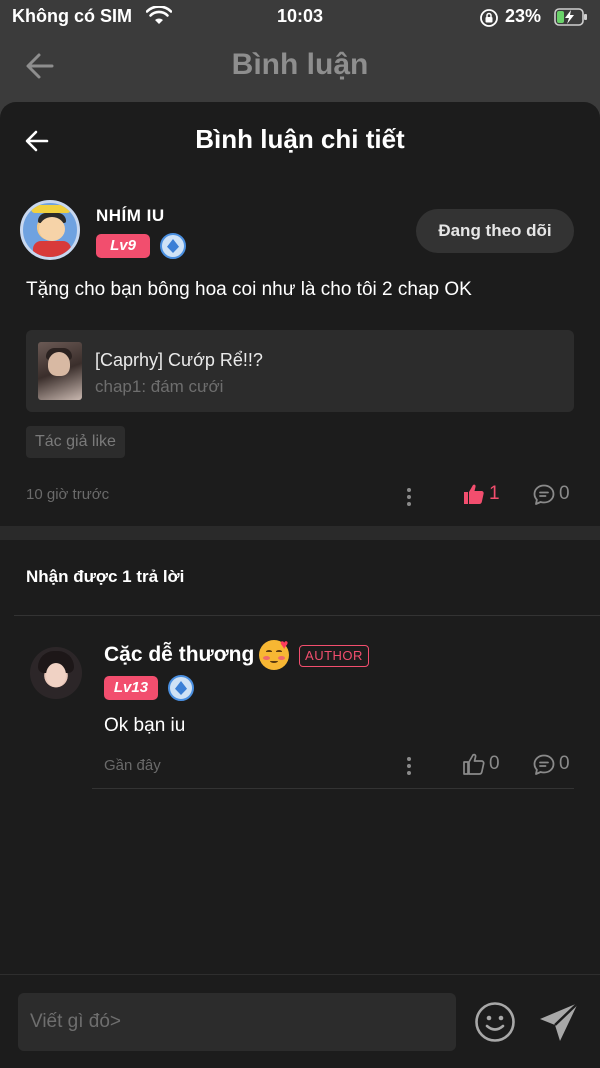 The width and height of the screenshot is (600, 1068). I want to click on background-header: Bình luận, so click(300, 68).